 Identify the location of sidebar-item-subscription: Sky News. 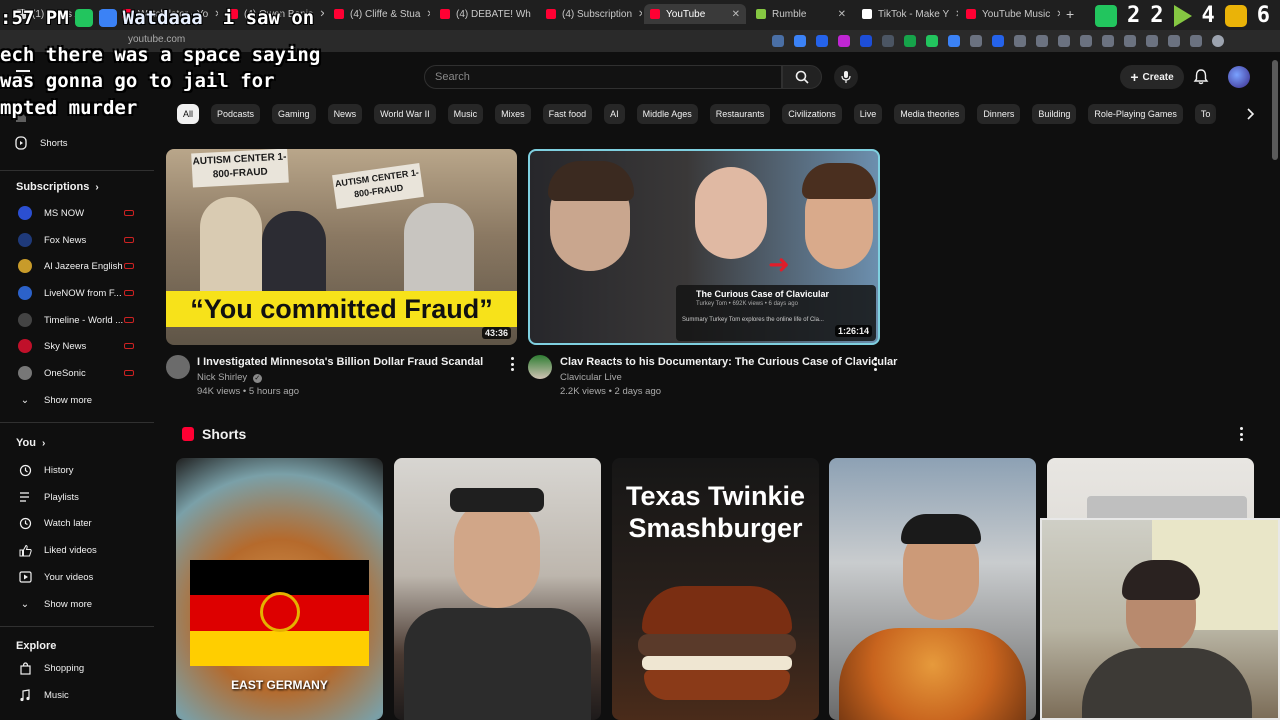
(52, 346).